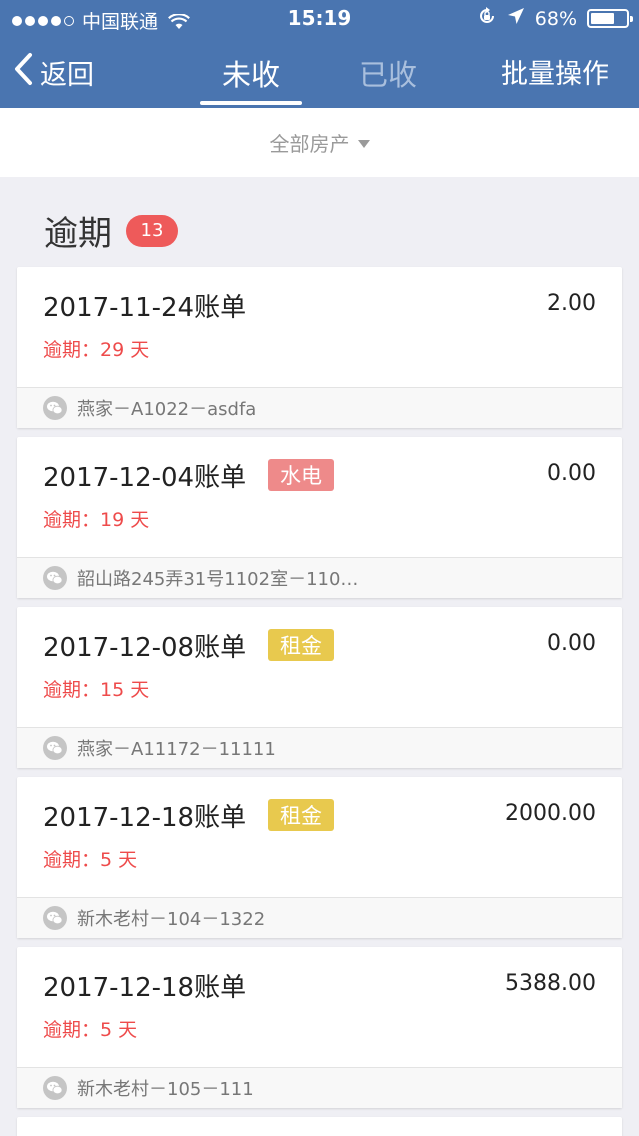 Image resolution: width=639 pixels, height=1136 pixels. What do you see at coordinates (23, 72) in the screenshot?
I see `chevron-left-icon` at bounding box center [23, 72].